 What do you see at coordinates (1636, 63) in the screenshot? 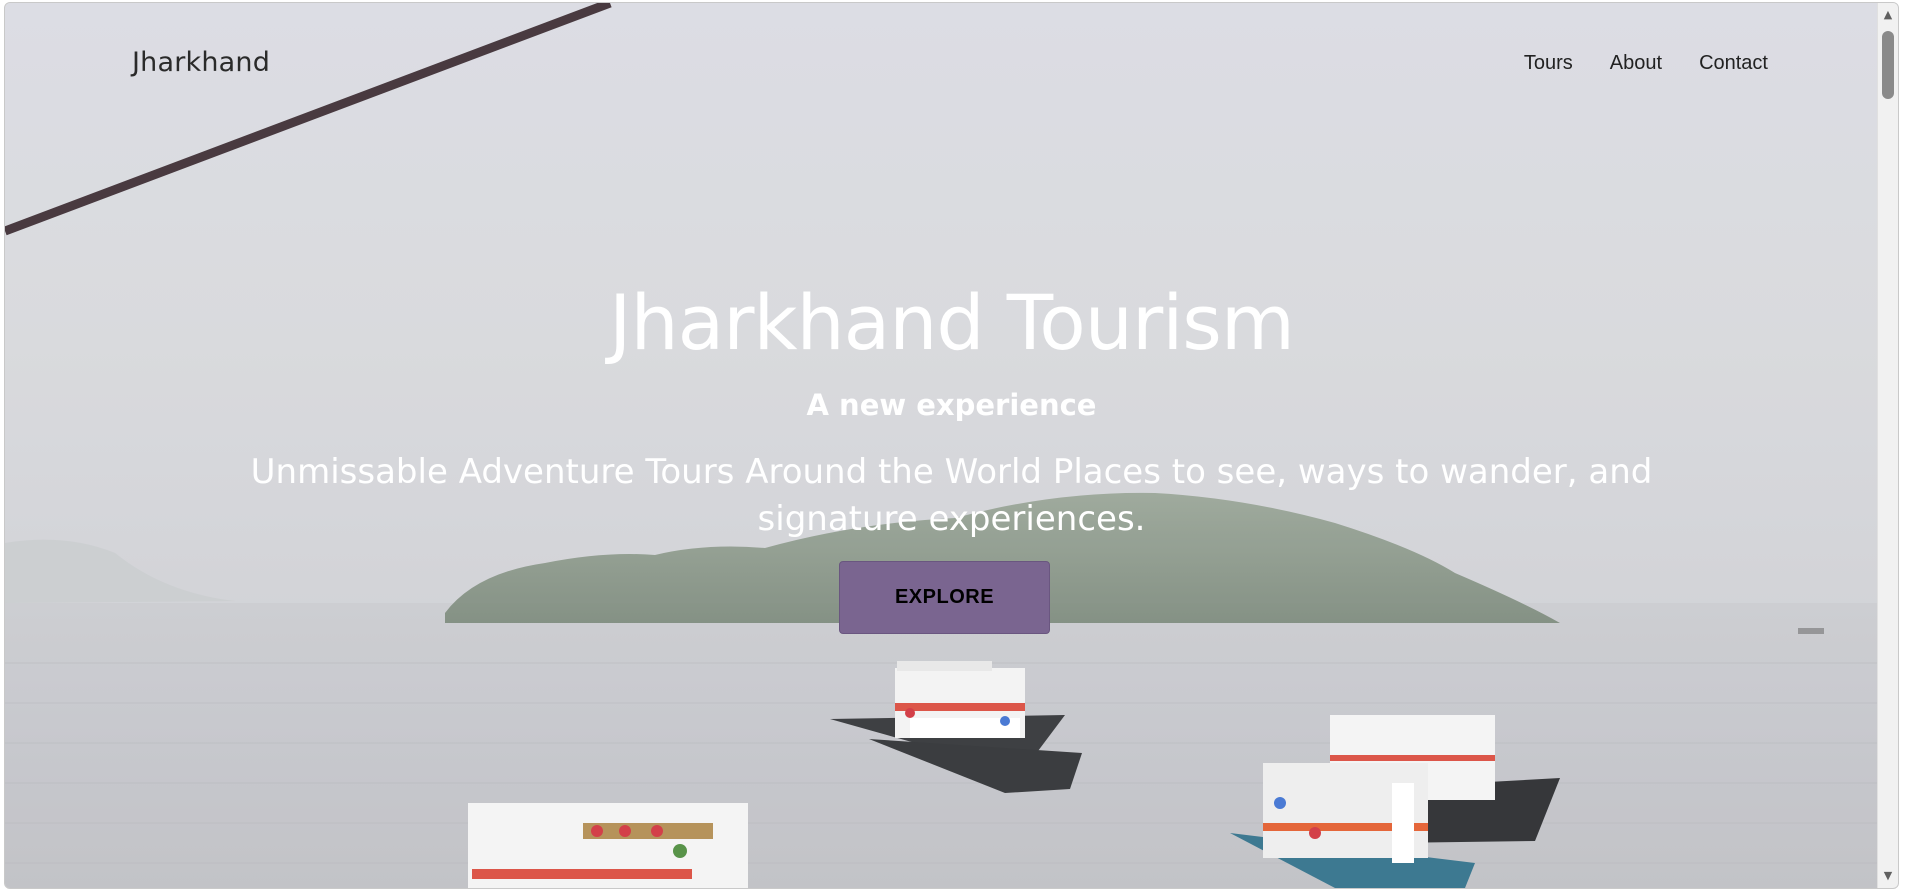
I see `nav-link-about: About` at bounding box center [1636, 63].